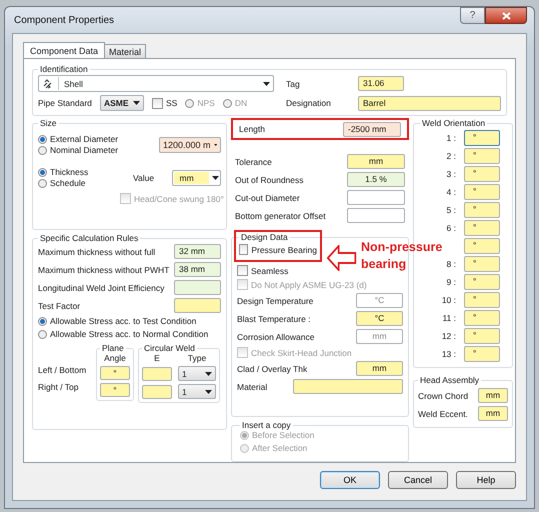 This screenshot has width=539, height=512. I want to click on field-label: Bottom generator Offset, so click(280, 215).